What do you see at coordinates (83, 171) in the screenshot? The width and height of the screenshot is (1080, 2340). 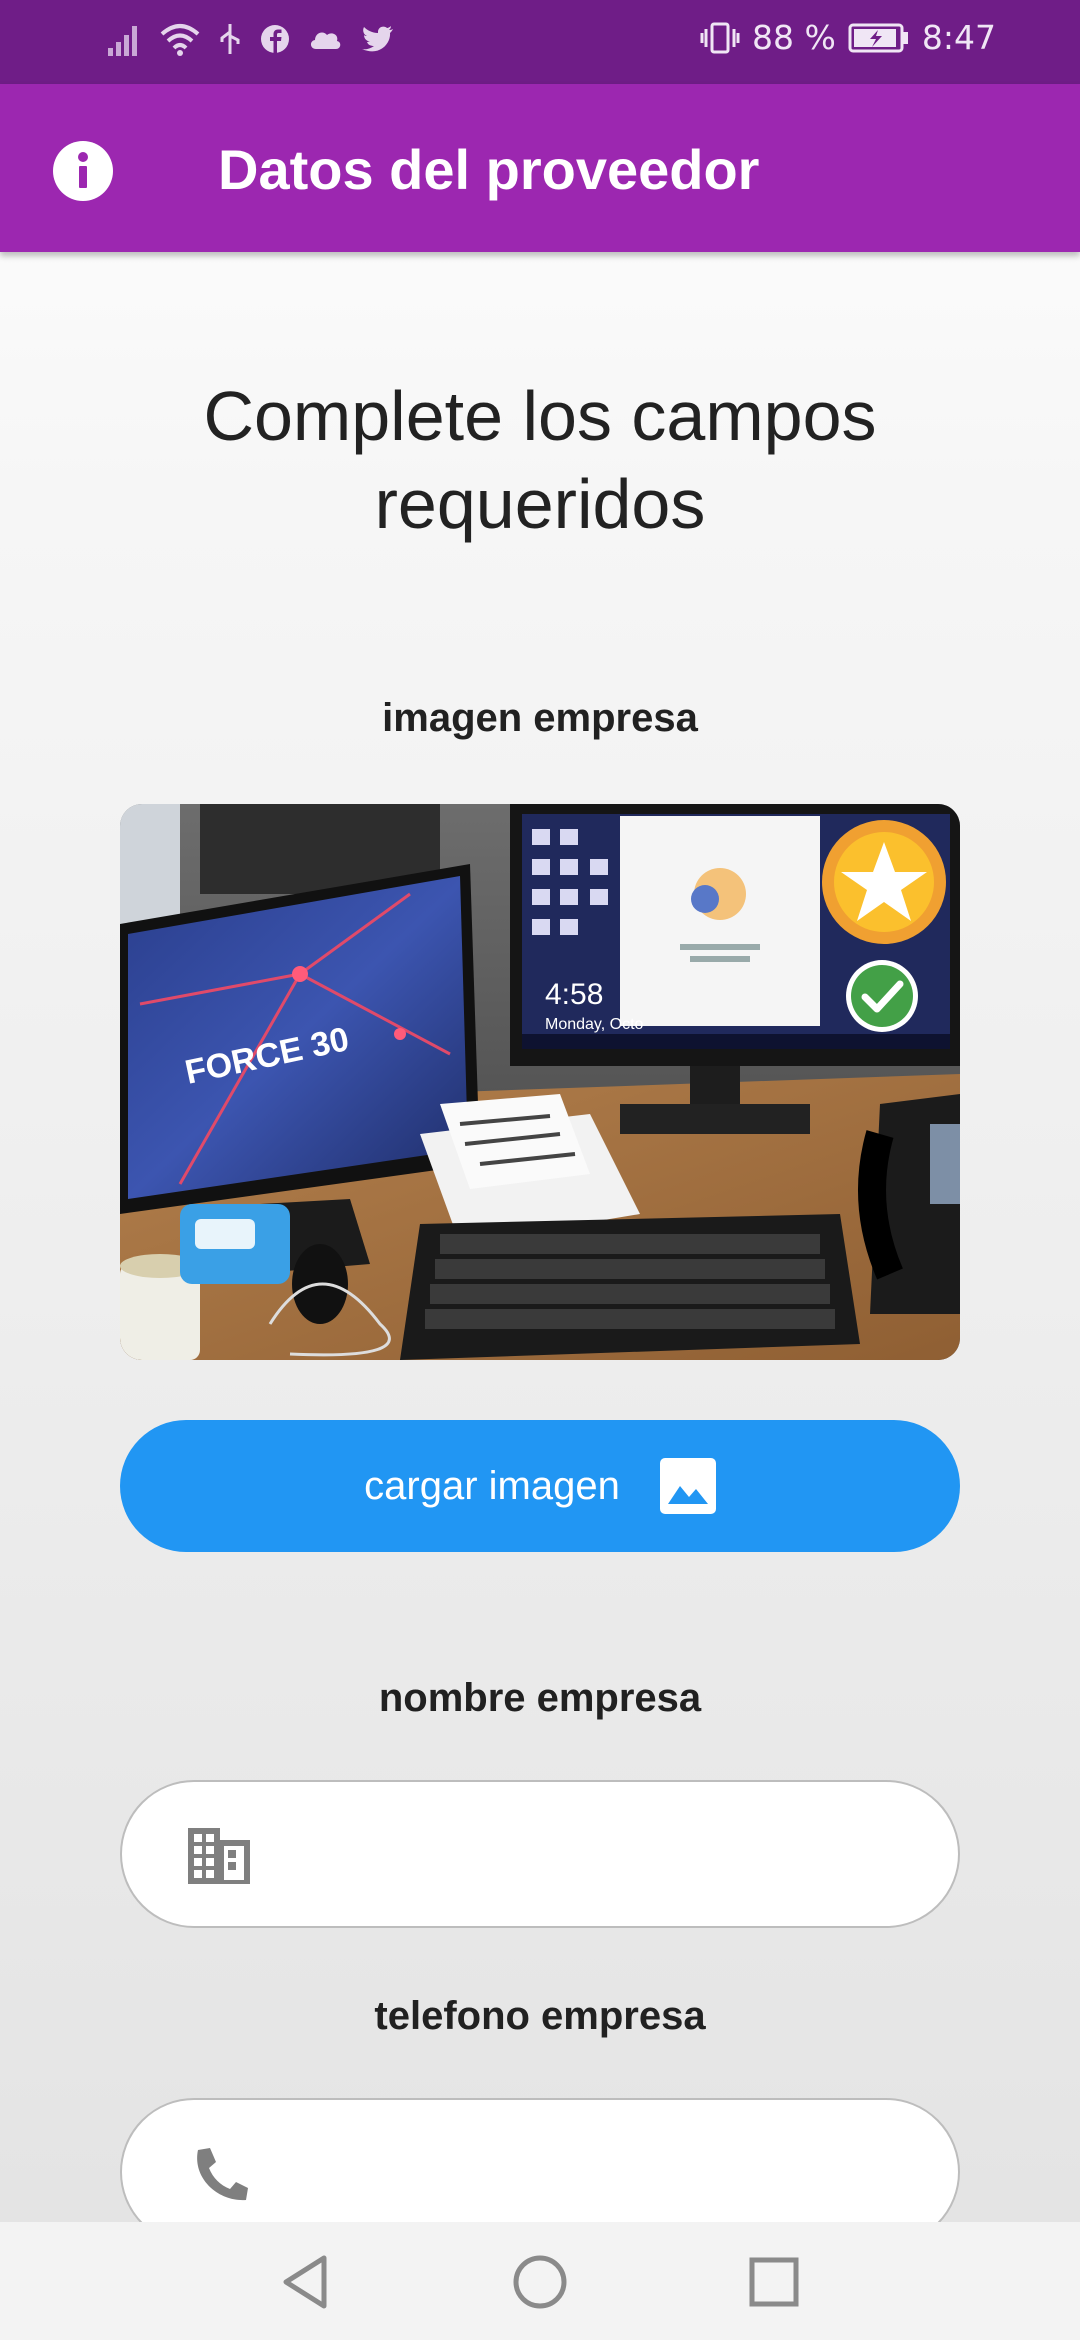 I see `info-icon` at bounding box center [83, 171].